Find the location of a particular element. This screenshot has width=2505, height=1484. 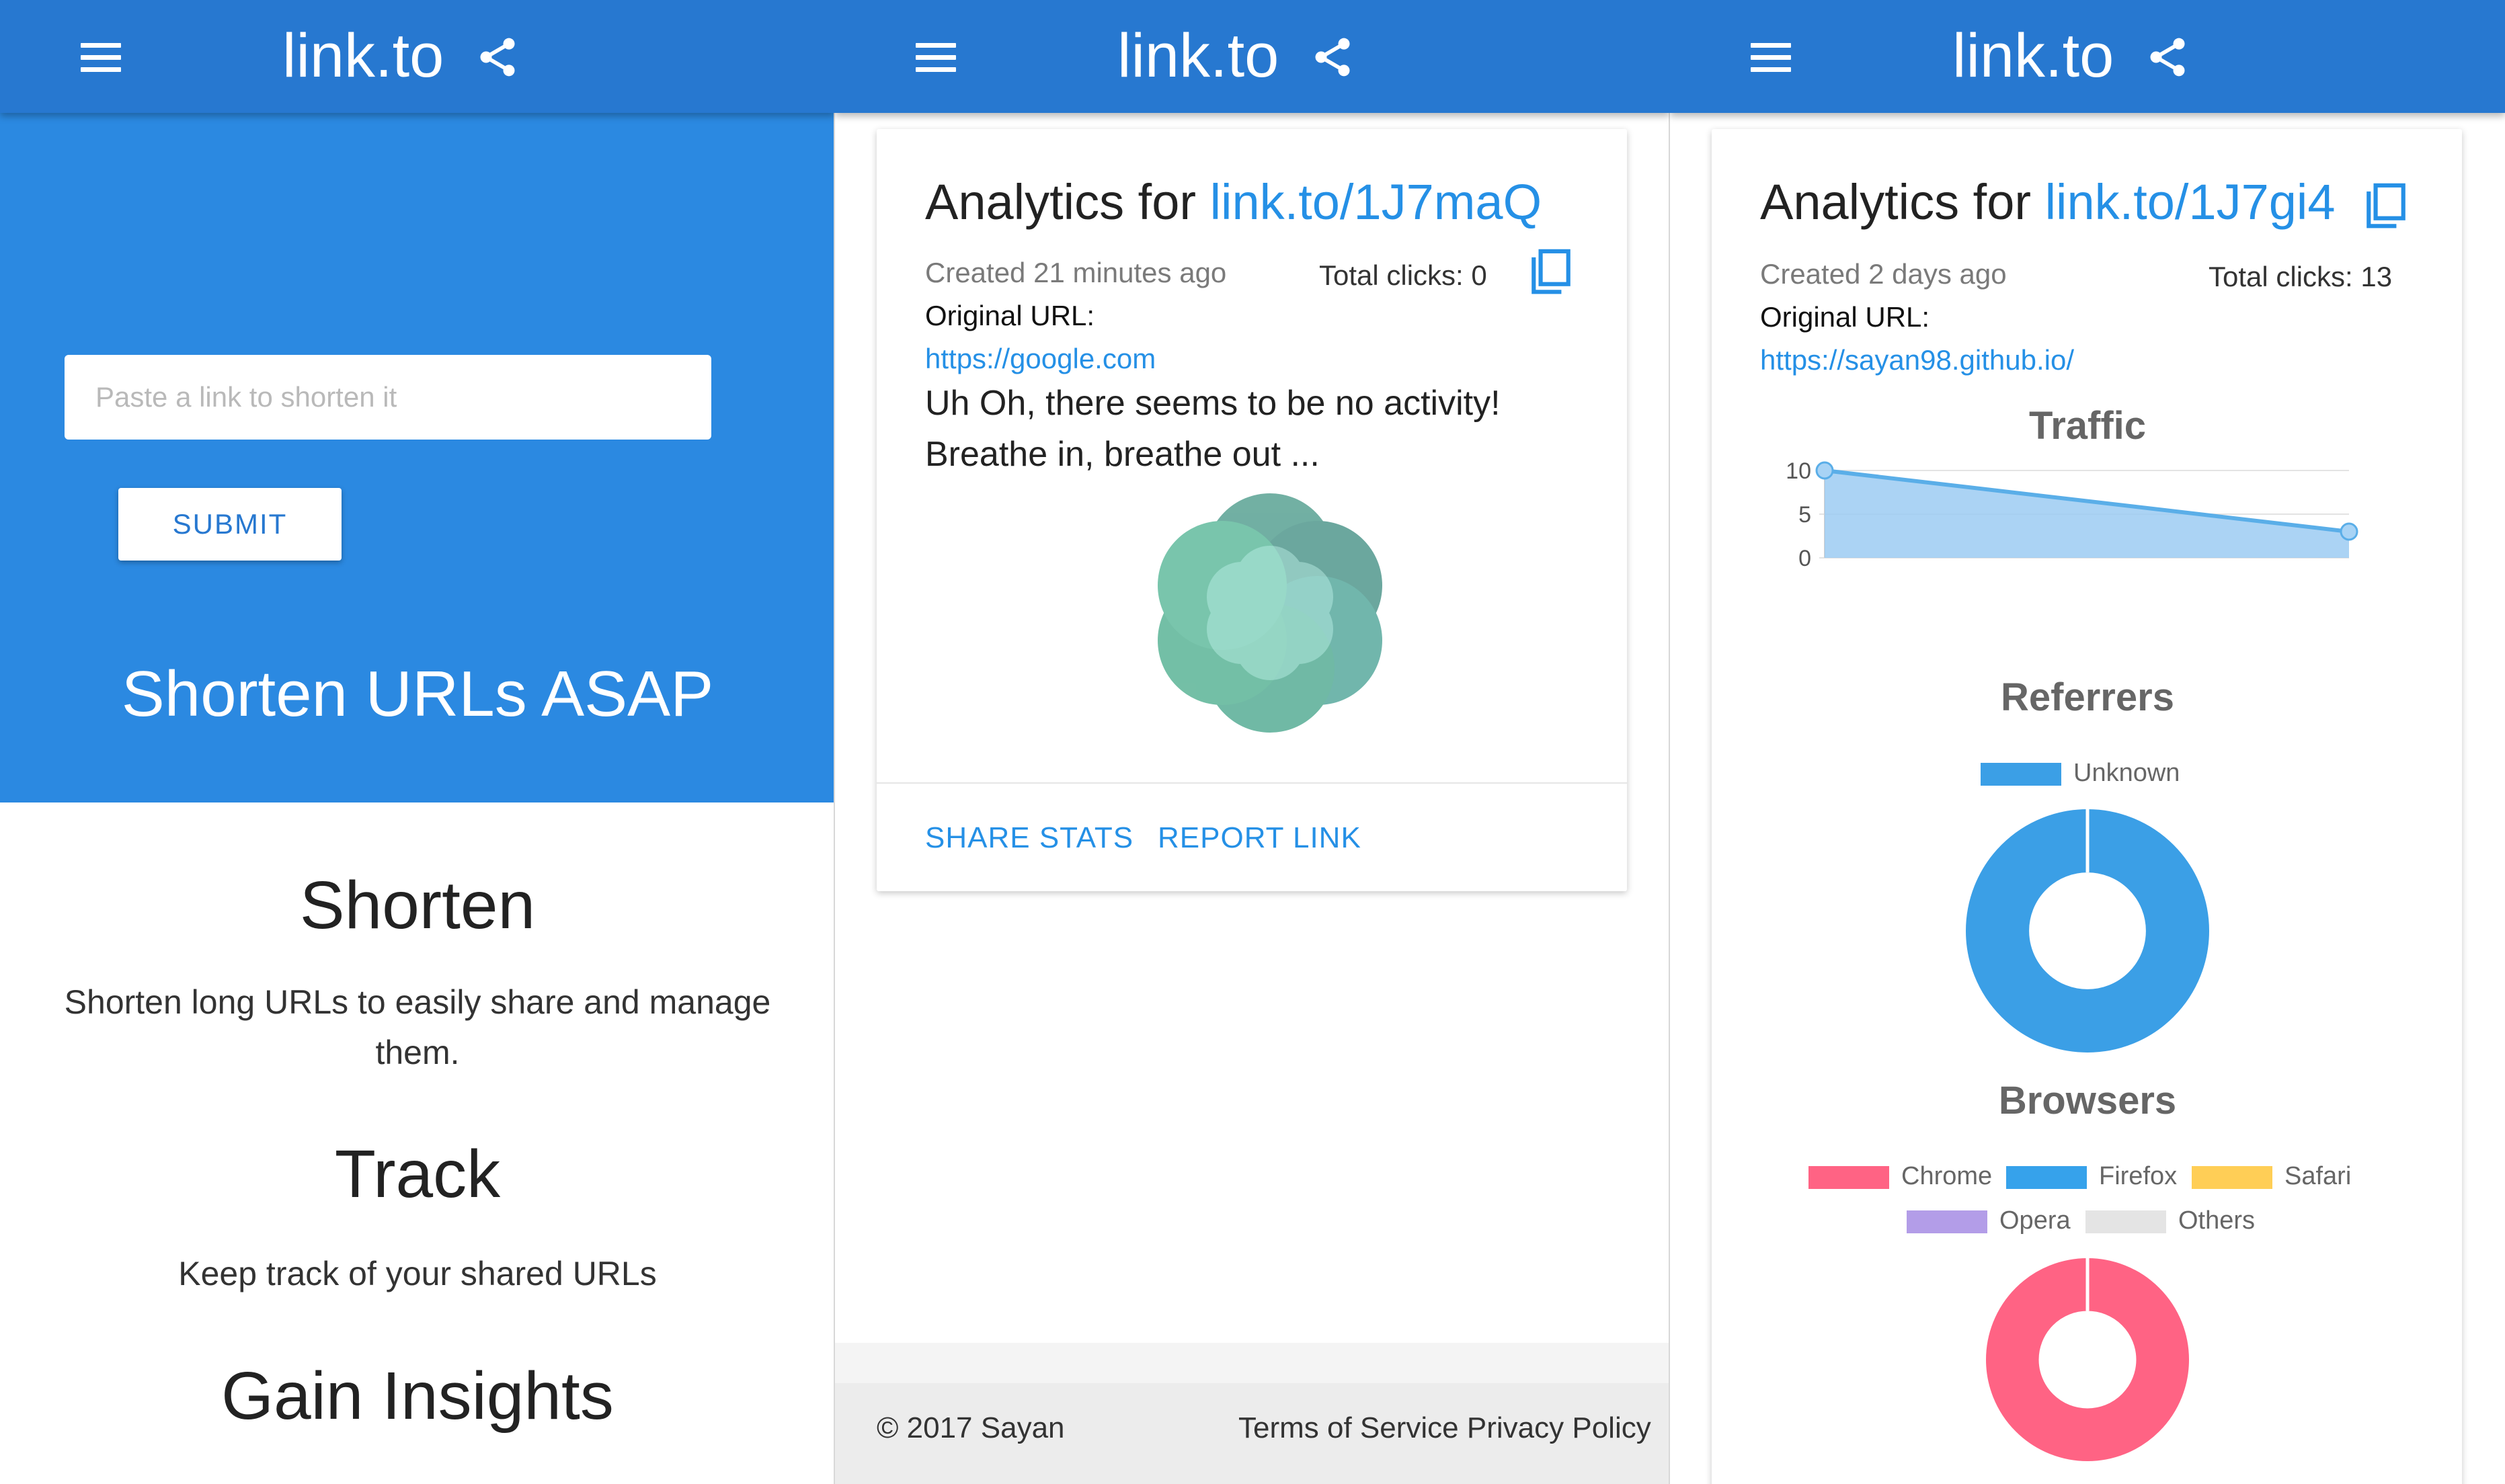

traffic-chart-title: Traffic is located at coordinates (2087, 426).